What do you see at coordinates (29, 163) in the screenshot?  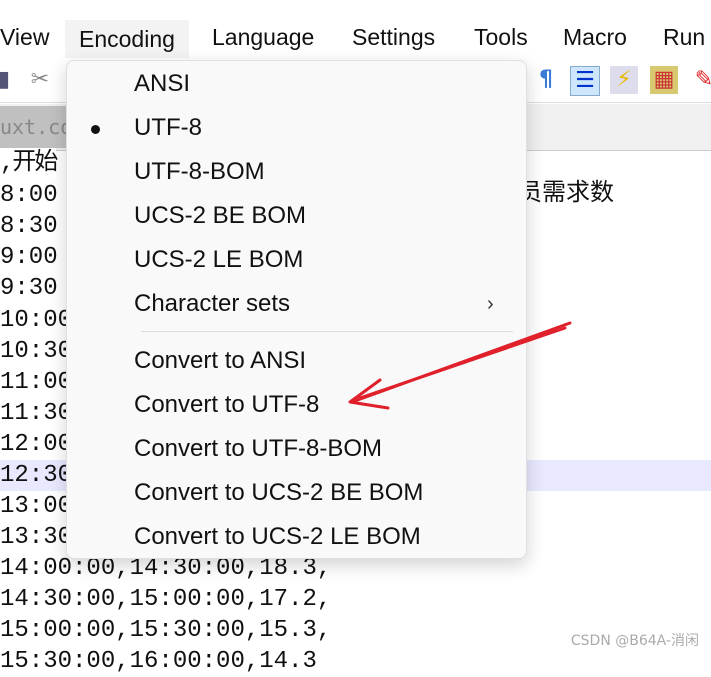 I see `line-text-header-left: ,开始` at bounding box center [29, 163].